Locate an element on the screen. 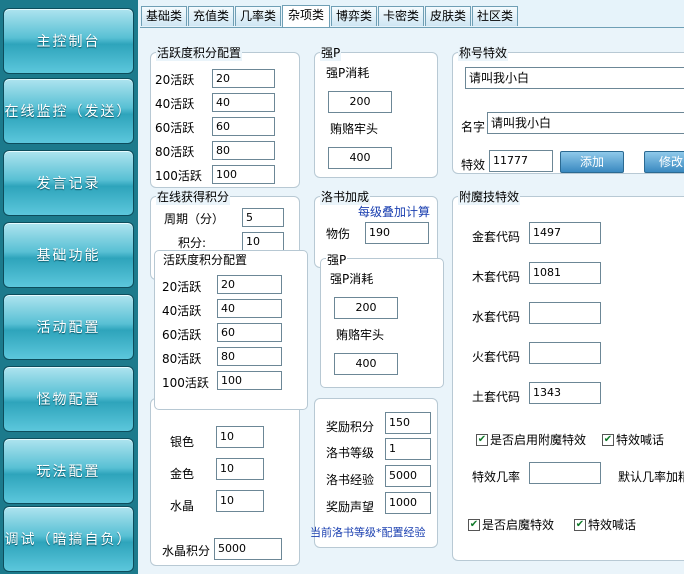 The width and height of the screenshot is (684, 574). enchant-default-rate-label: 默认几率加精 is located at coordinates (651, 477).